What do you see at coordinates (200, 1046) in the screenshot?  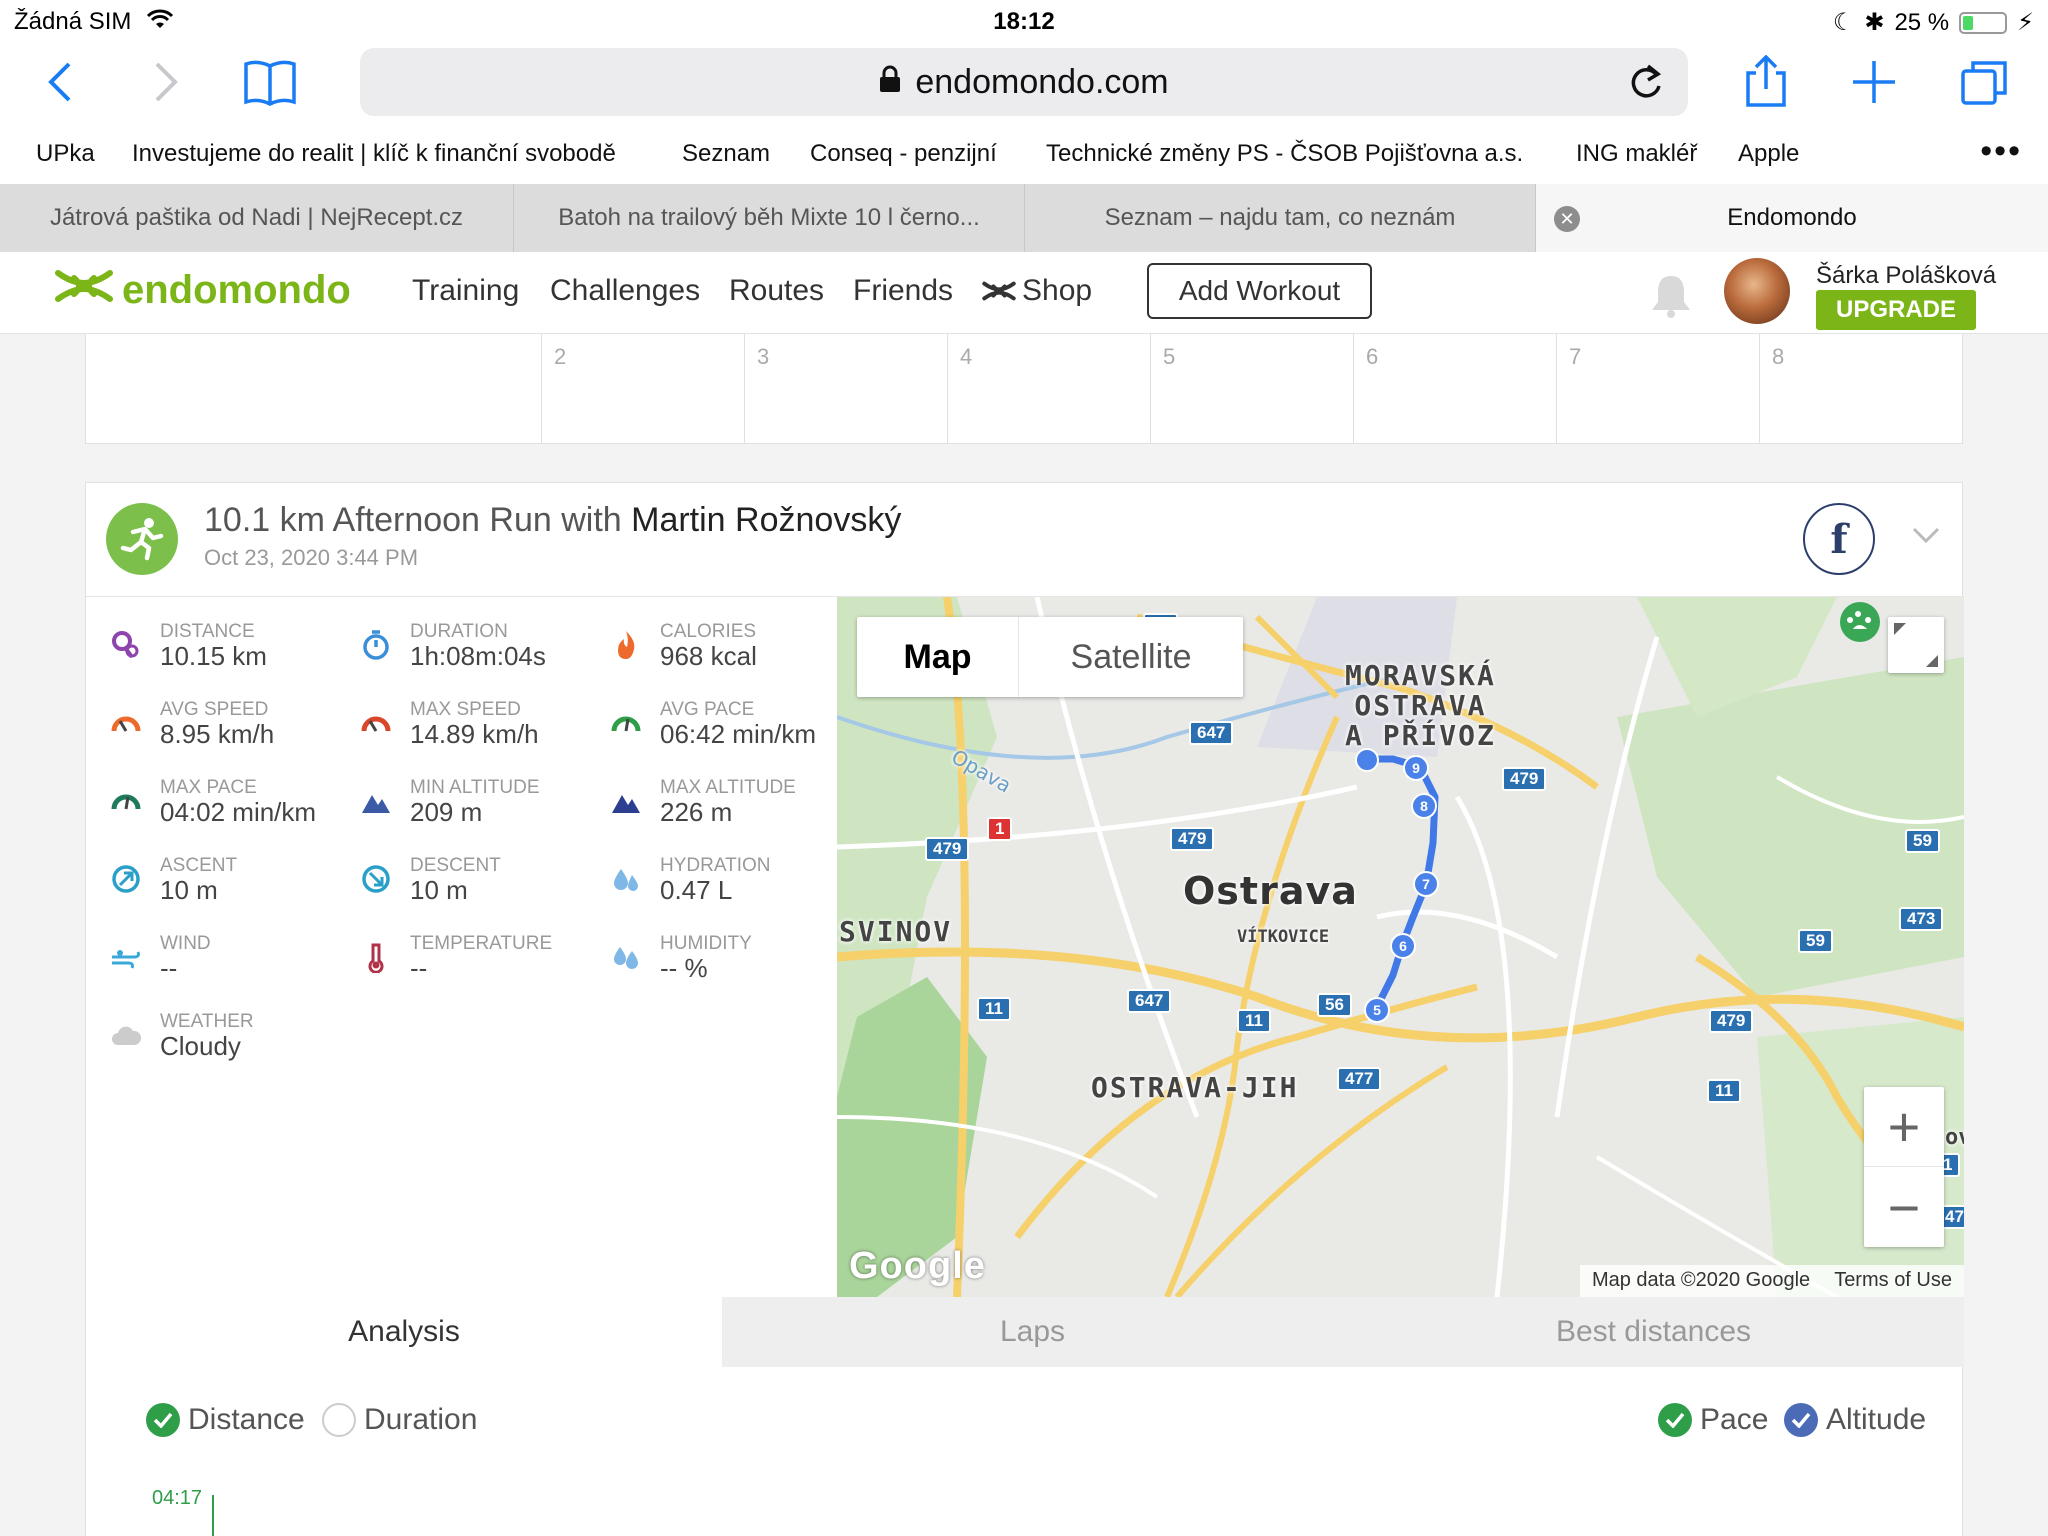 I see `stat-value: Cloudy` at bounding box center [200, 1046].